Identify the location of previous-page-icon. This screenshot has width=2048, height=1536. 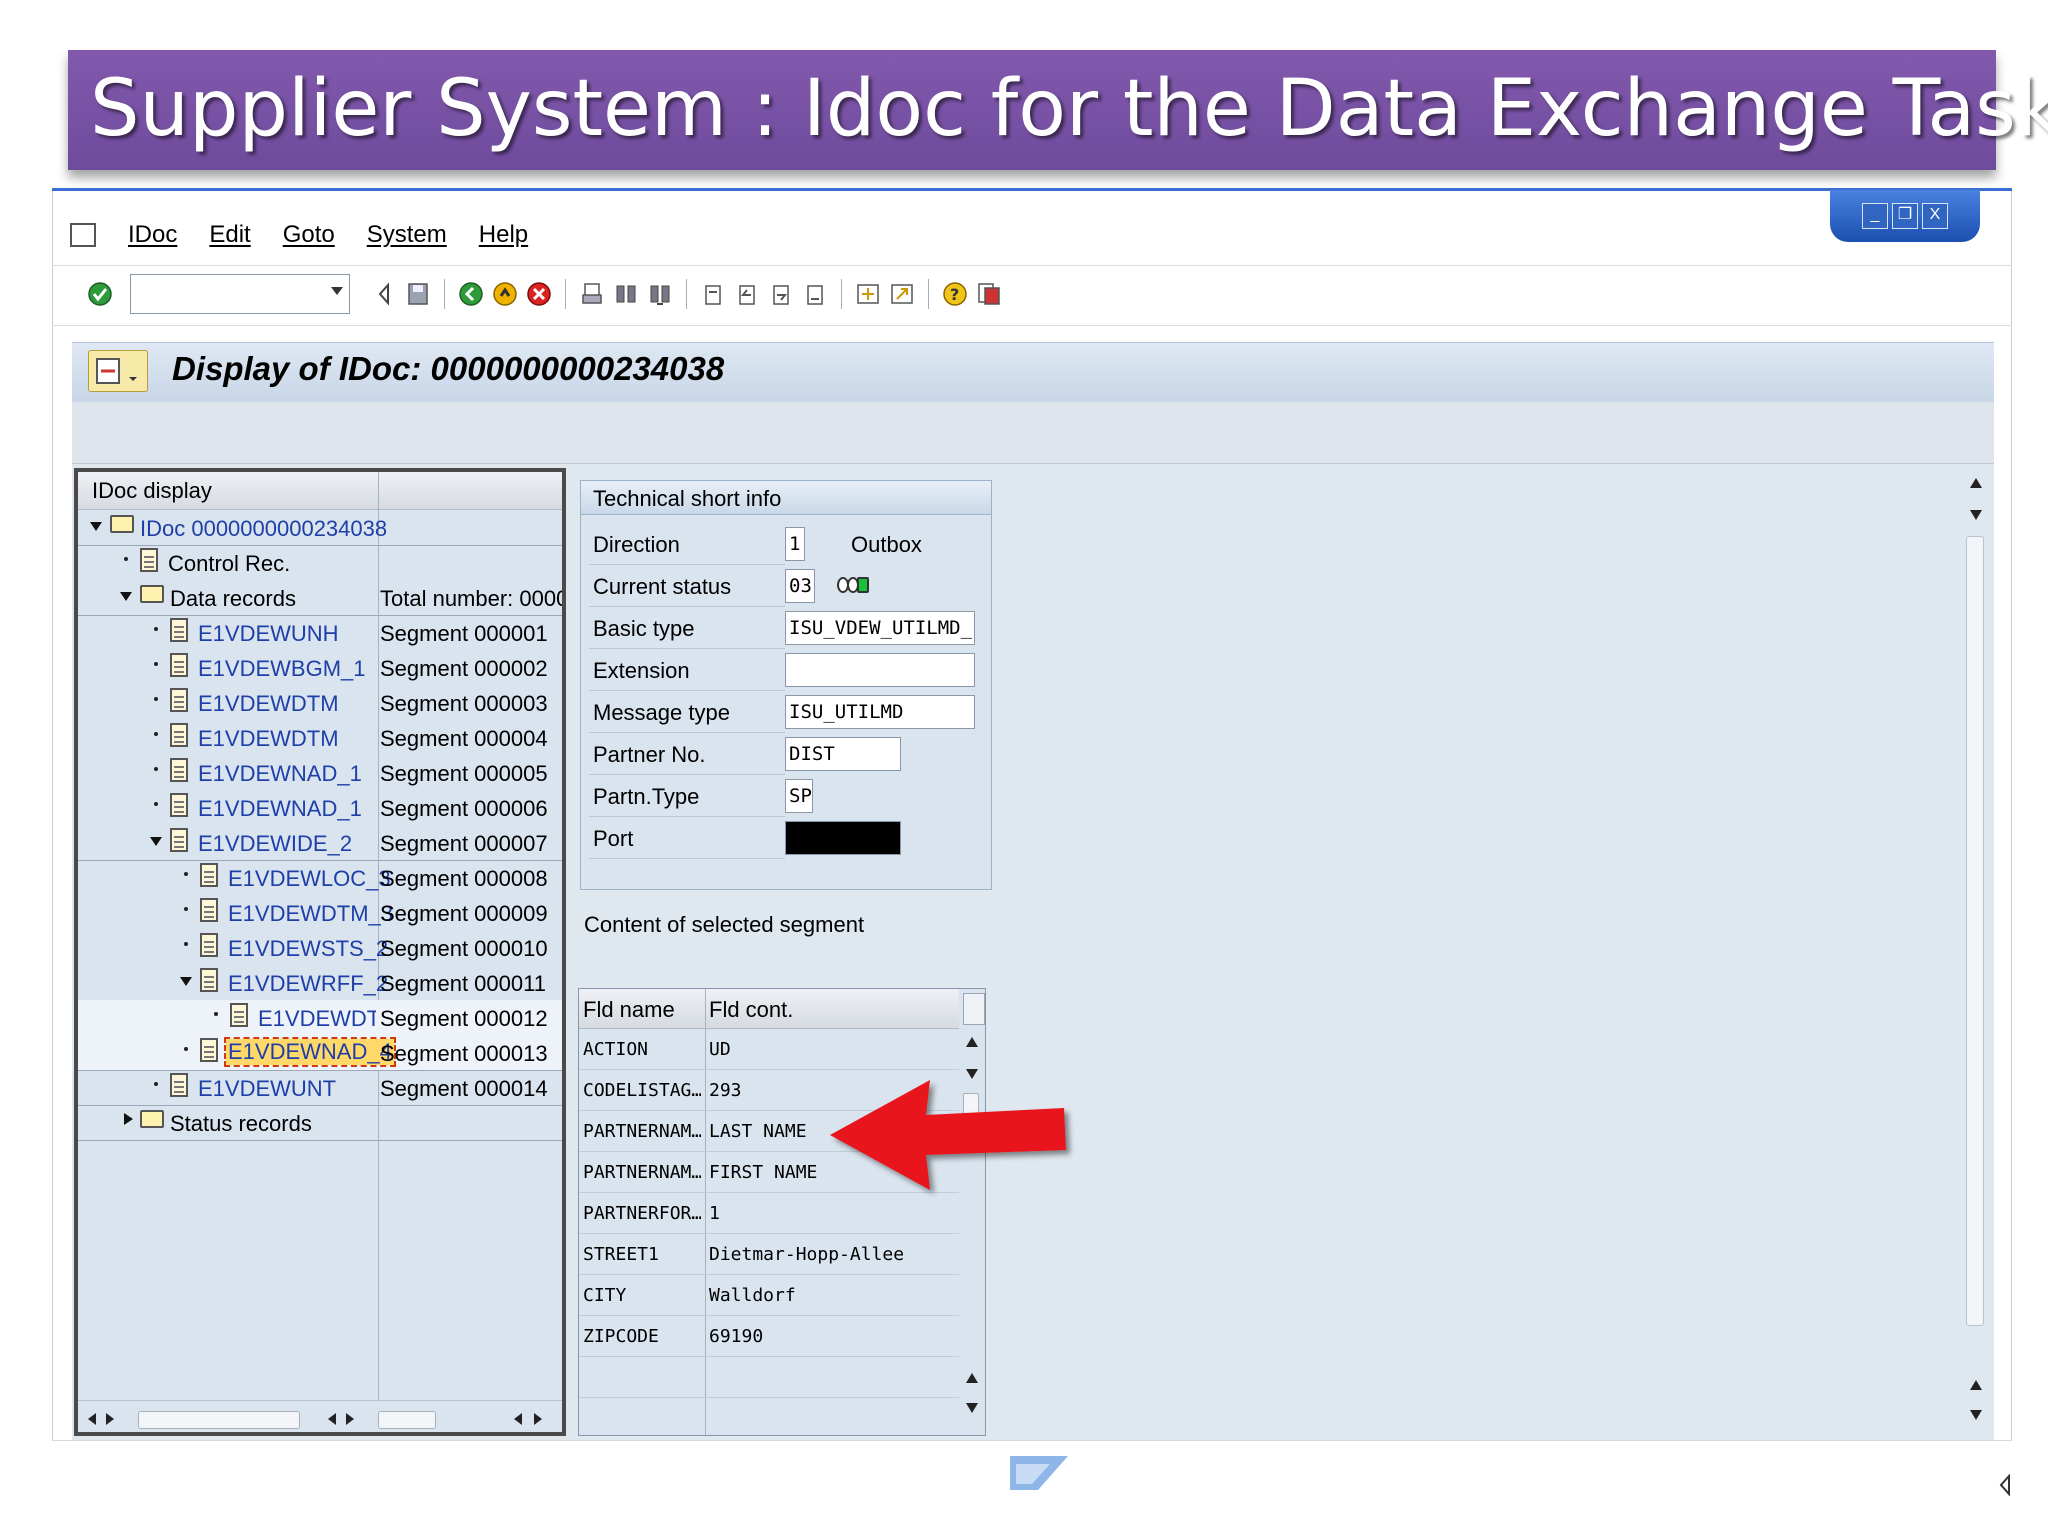
(747, 294).